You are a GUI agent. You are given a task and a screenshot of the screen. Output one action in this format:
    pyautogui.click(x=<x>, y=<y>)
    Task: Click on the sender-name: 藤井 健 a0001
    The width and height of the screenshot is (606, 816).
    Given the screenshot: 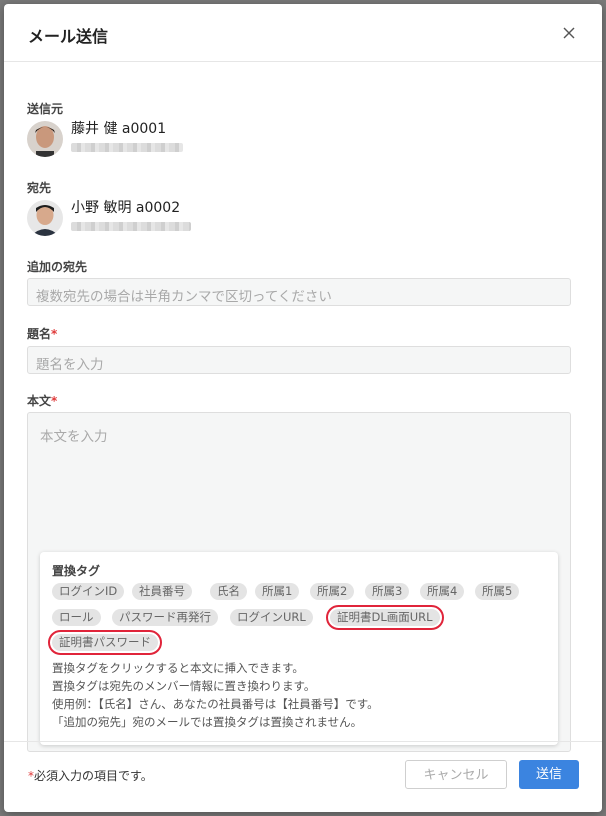 What is the action you would take?
    pyautogui.click(x=119, y=129)
    